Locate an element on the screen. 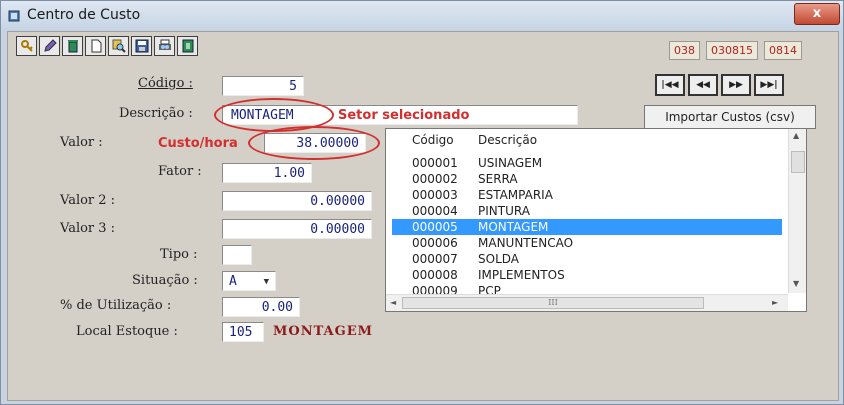 This screenshot has height=405, width=844. toolbar-key-button is located at coordinates (26, 46).